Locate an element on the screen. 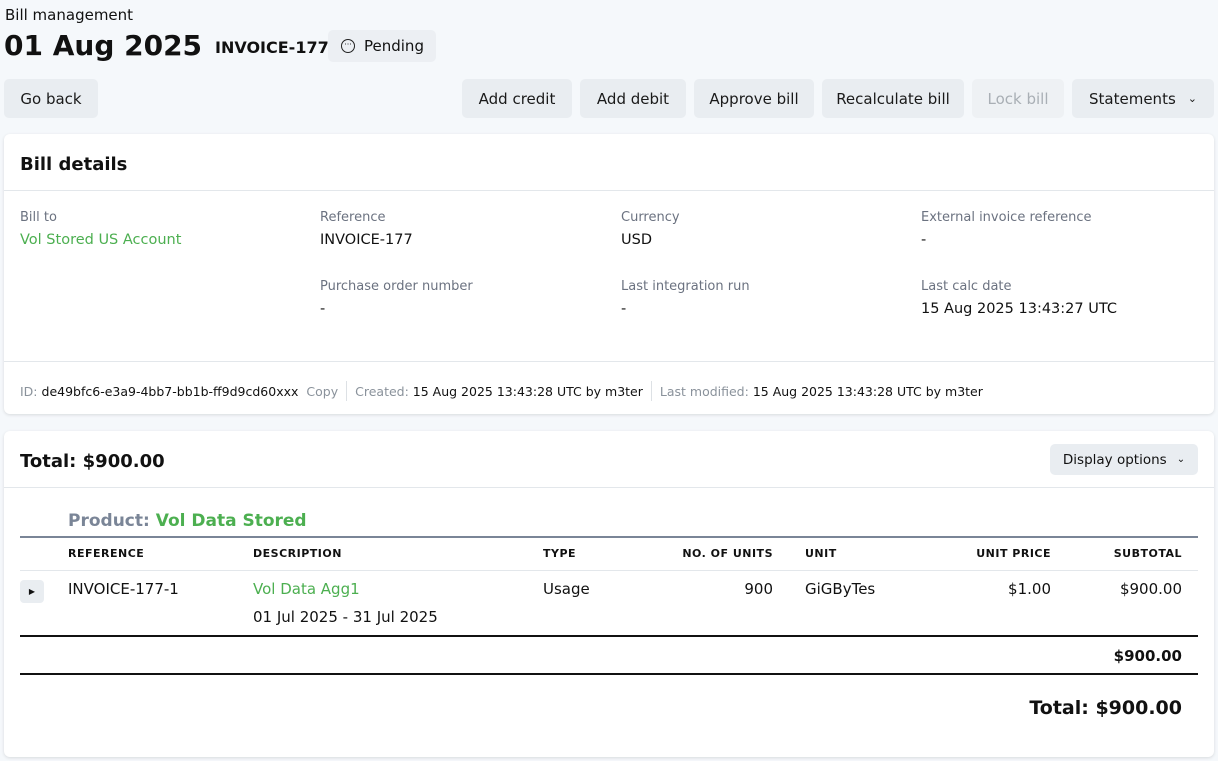 The width and height of the screenshot is (1218, 761). currency-value: USD is located at coordinates (636, 240).